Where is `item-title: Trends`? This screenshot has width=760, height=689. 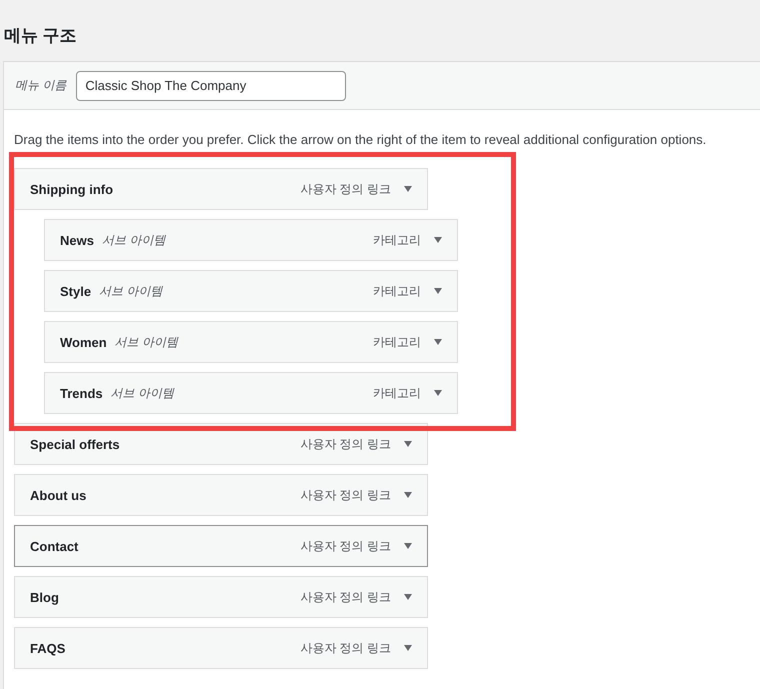 item-title: Trends is located at coordinates (81, 393).